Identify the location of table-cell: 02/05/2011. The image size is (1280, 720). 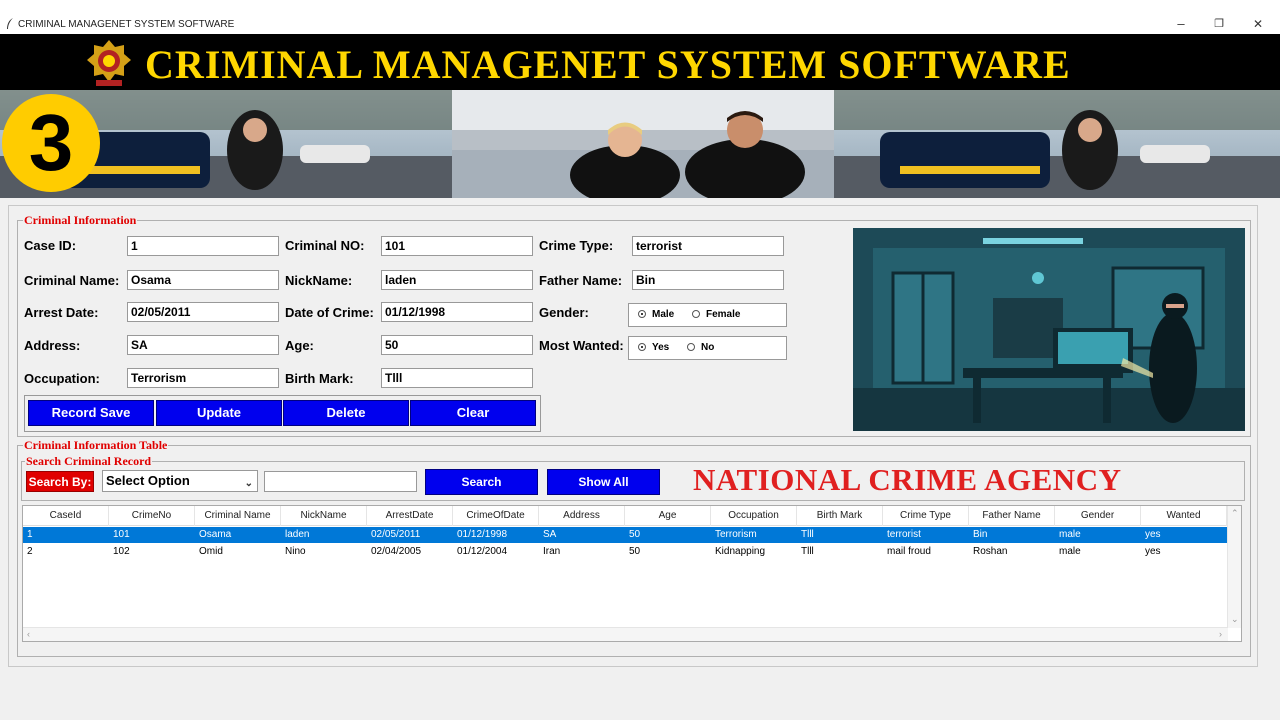
(396, 534).